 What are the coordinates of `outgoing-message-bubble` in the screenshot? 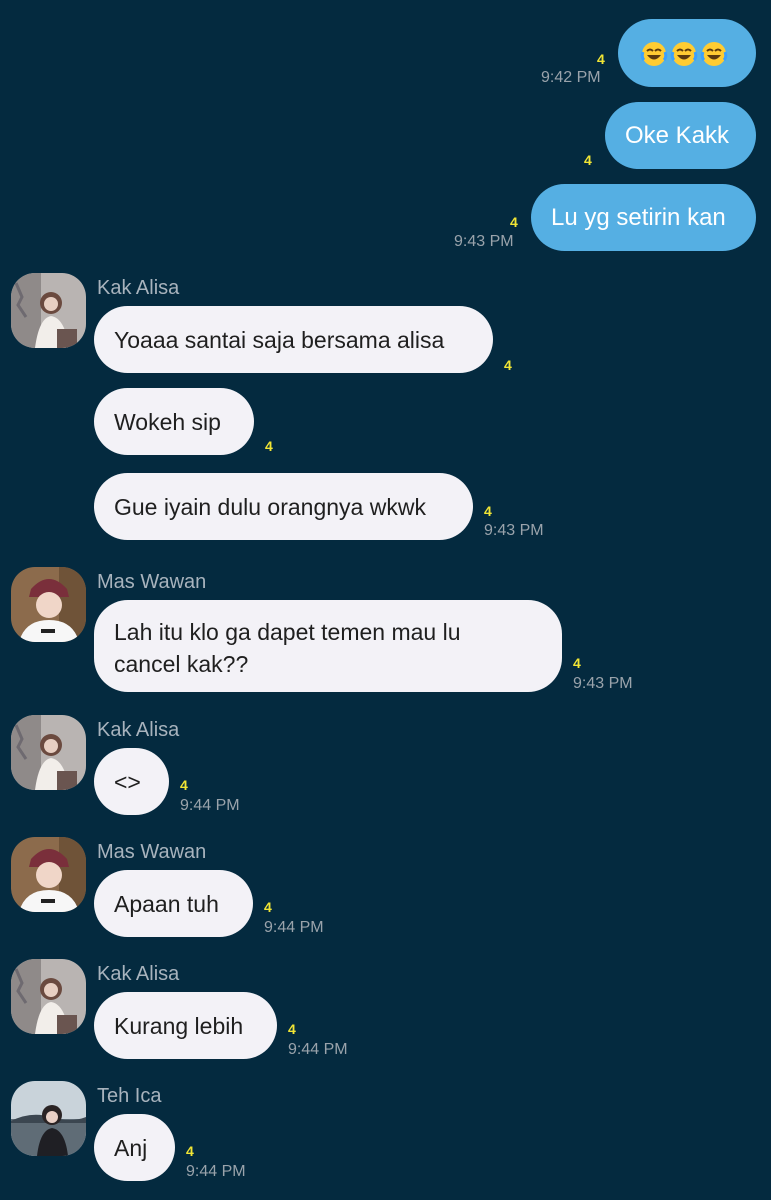 It's located at (687, 53).